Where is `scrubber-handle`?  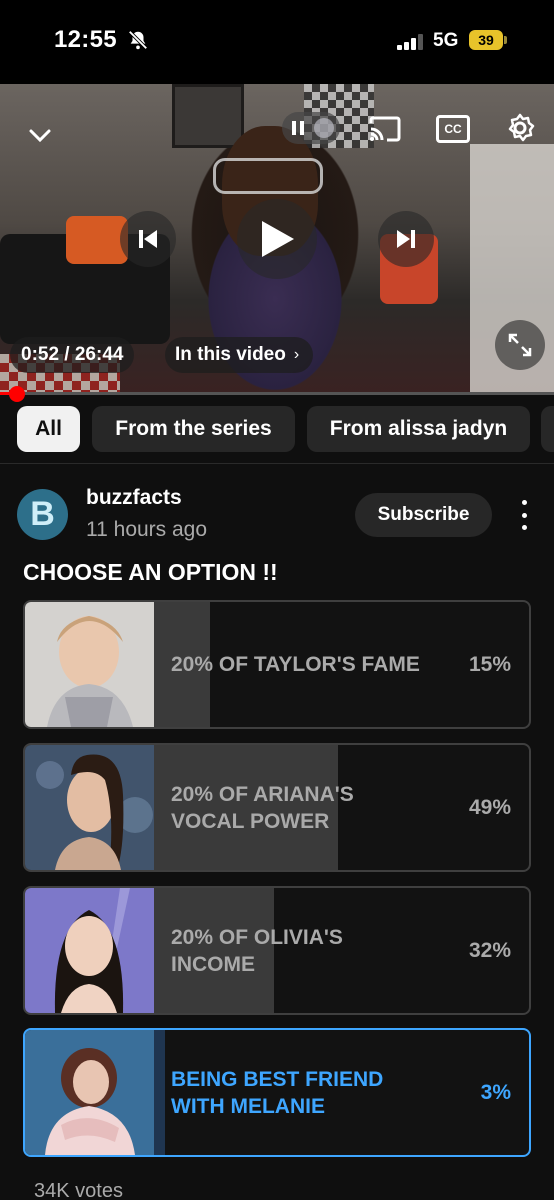
scrubber-handle is located at coordinates (17, 394).